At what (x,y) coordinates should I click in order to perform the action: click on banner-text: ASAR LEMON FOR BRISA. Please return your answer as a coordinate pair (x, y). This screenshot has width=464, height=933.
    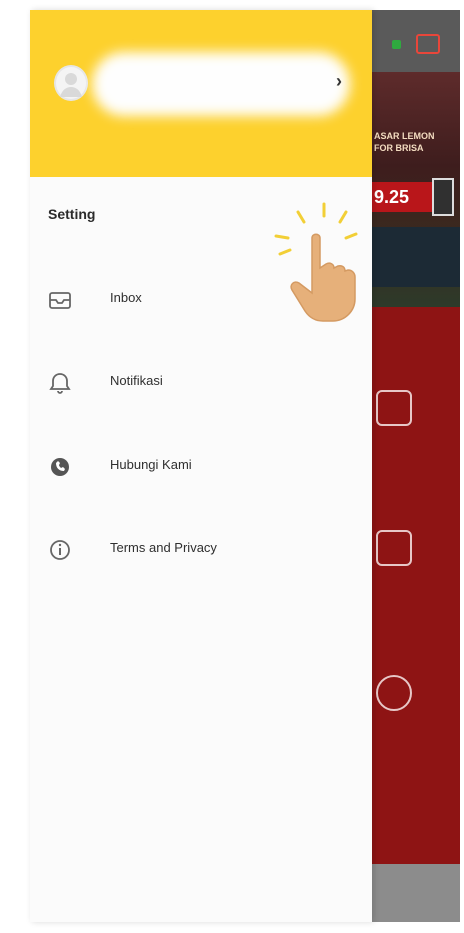
    Looking at the image, I should click on (404, 142).